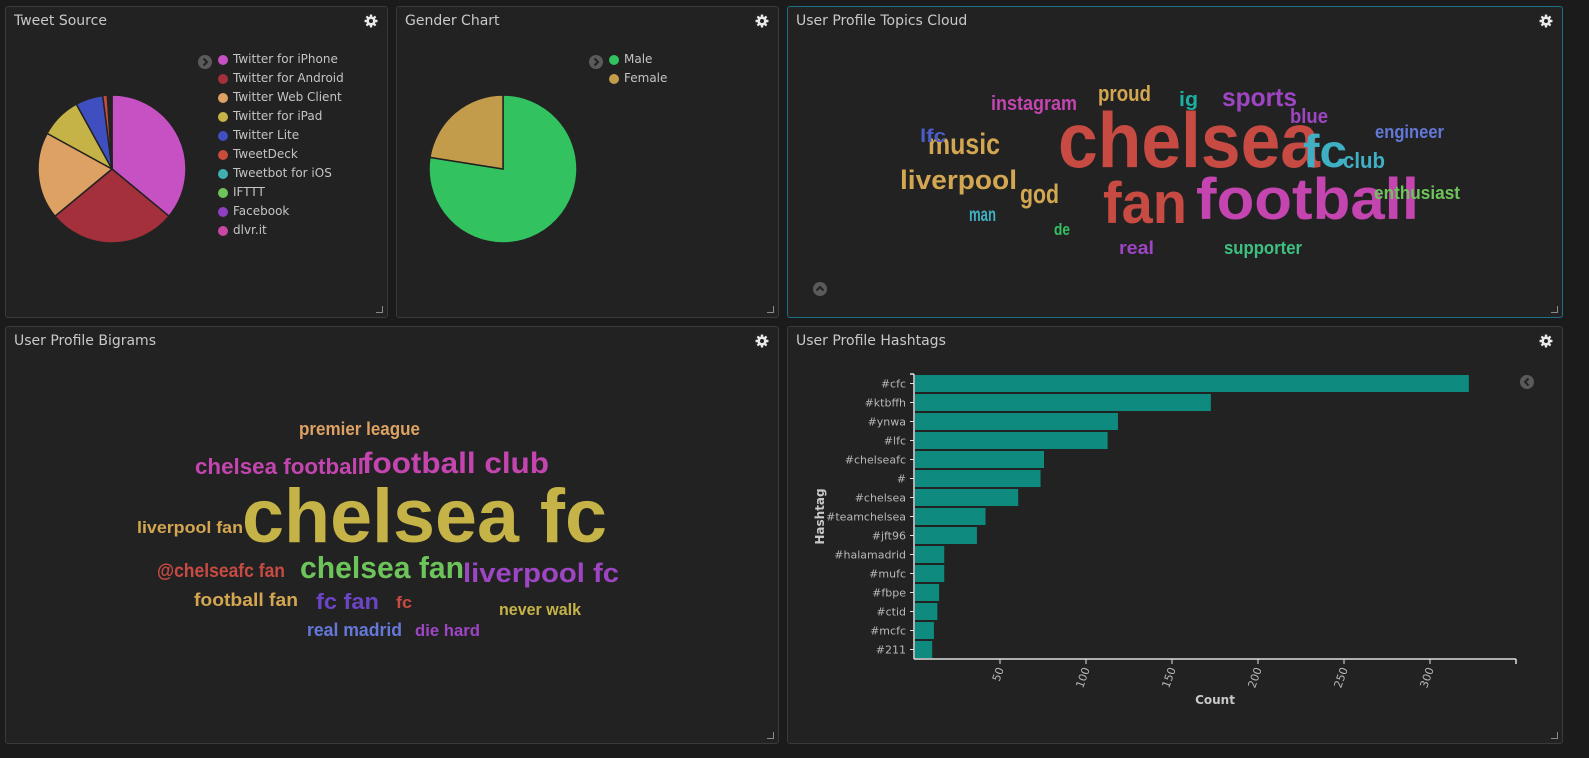 Image resolution: width=1589 pixels, height=758 pixels. What do you see at coordinates (250, 230) in the screenshot?
I see `legend-label: dlvr.it` at bounding box center [250, 230].